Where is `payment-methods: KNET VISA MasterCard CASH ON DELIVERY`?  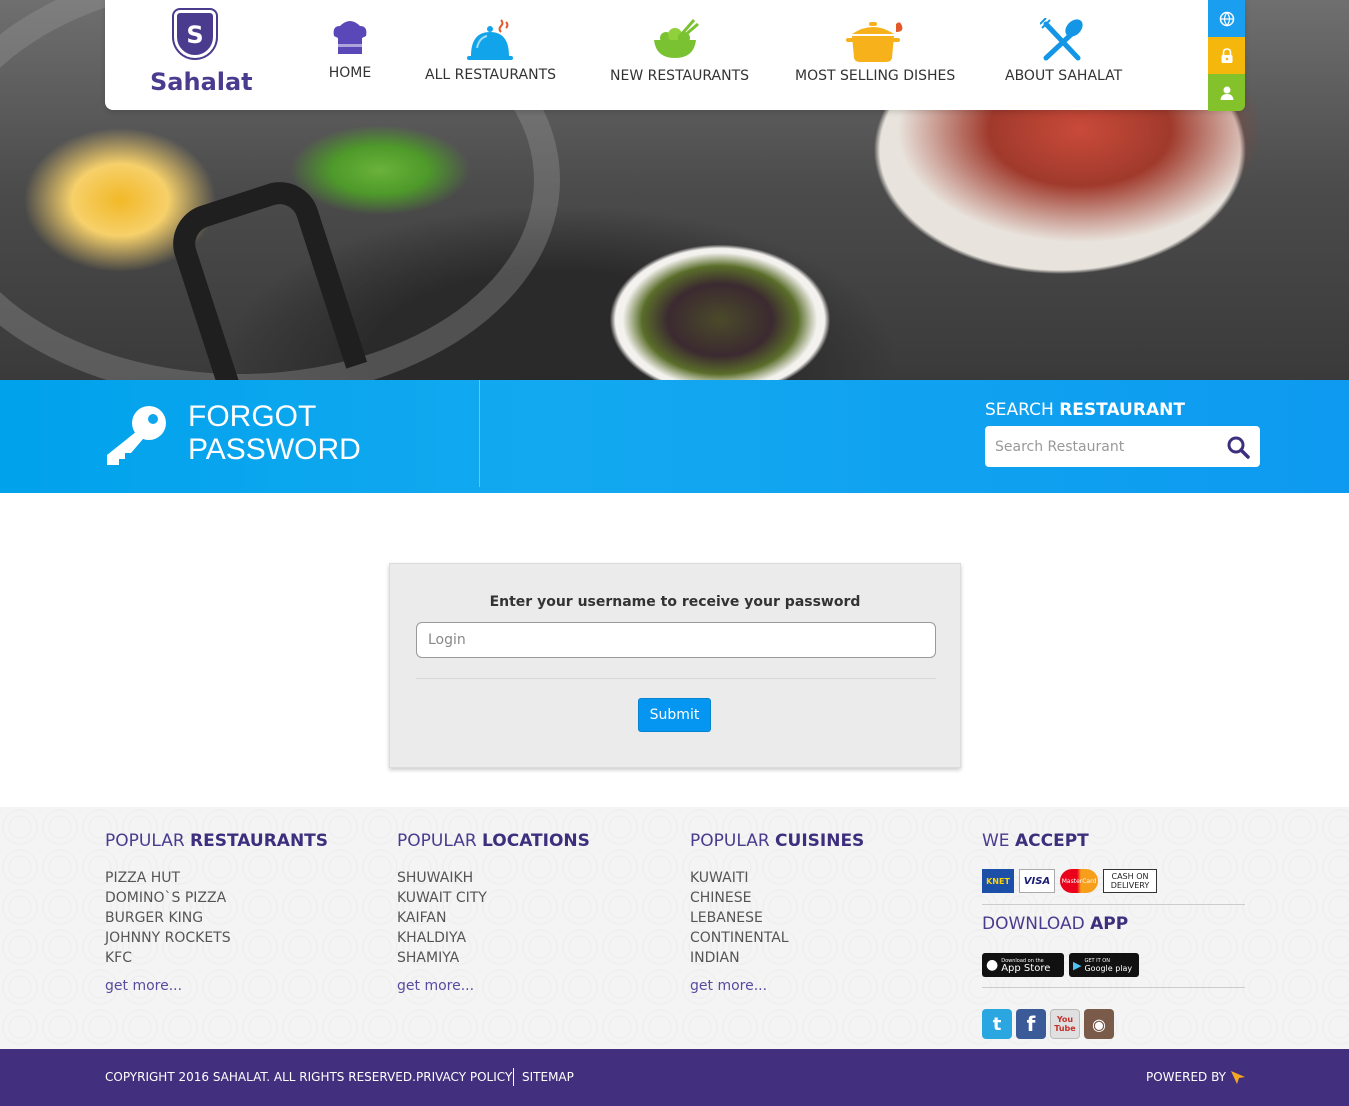
payment-methods: KNET VISA MasterCard CASH ON DELIVERY is located at coordinates (1069, 881).